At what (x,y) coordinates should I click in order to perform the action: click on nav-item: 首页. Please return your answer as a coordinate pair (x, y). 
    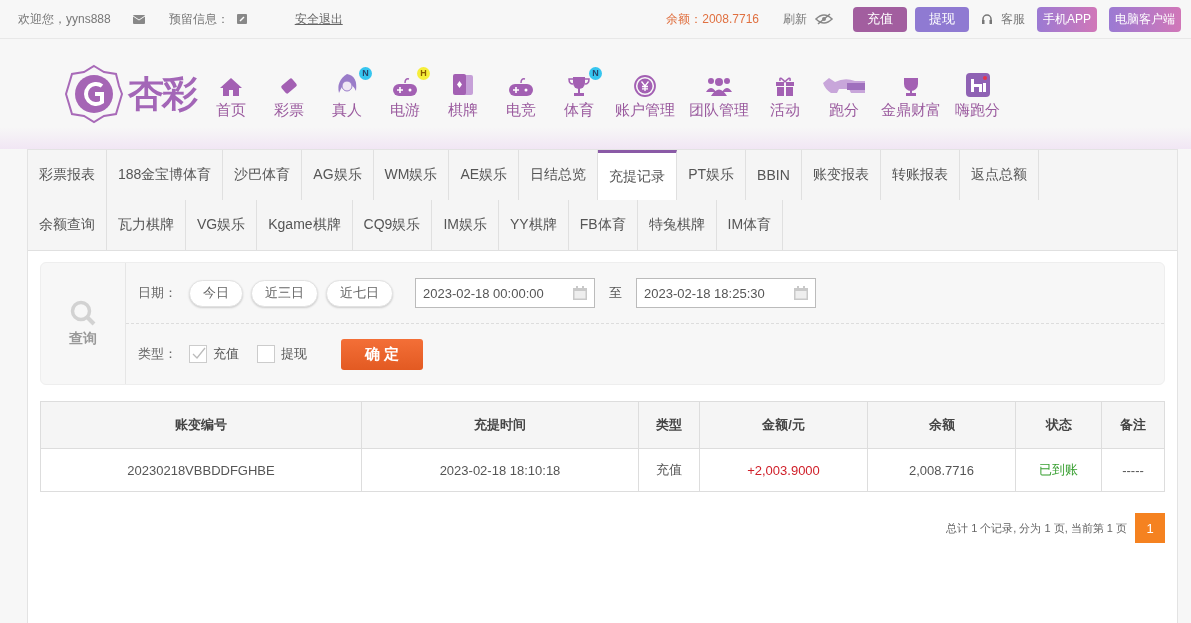
    Looking at the image, I should click on (231, 94).